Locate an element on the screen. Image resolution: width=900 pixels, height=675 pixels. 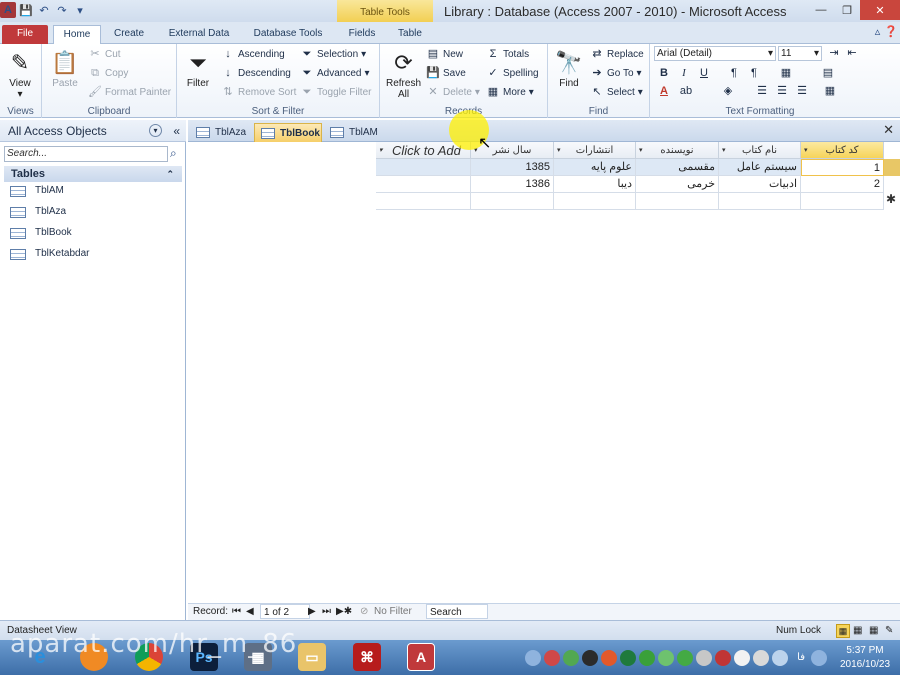
replace-button: ⇄ Replace is located at coordinates (616, 54).